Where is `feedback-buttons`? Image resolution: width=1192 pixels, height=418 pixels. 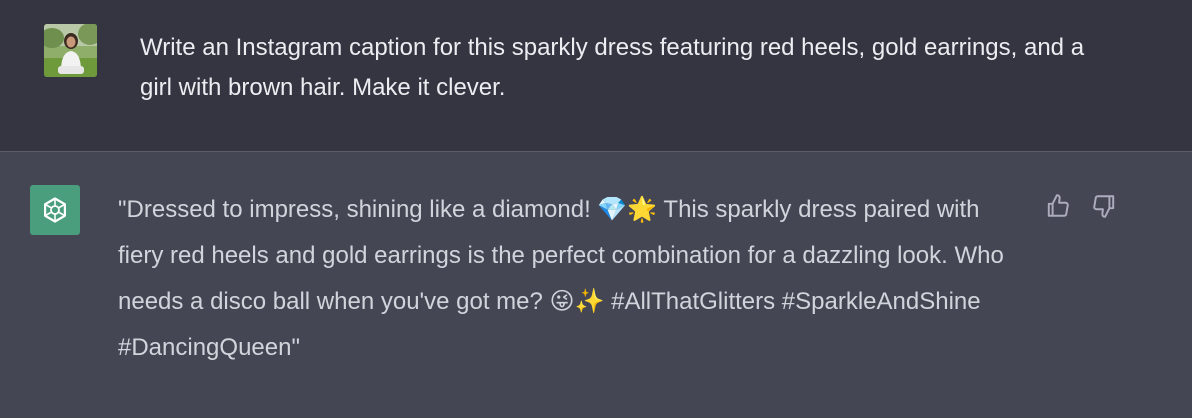 feedback-buttons is located at coordinates (1081, 206).